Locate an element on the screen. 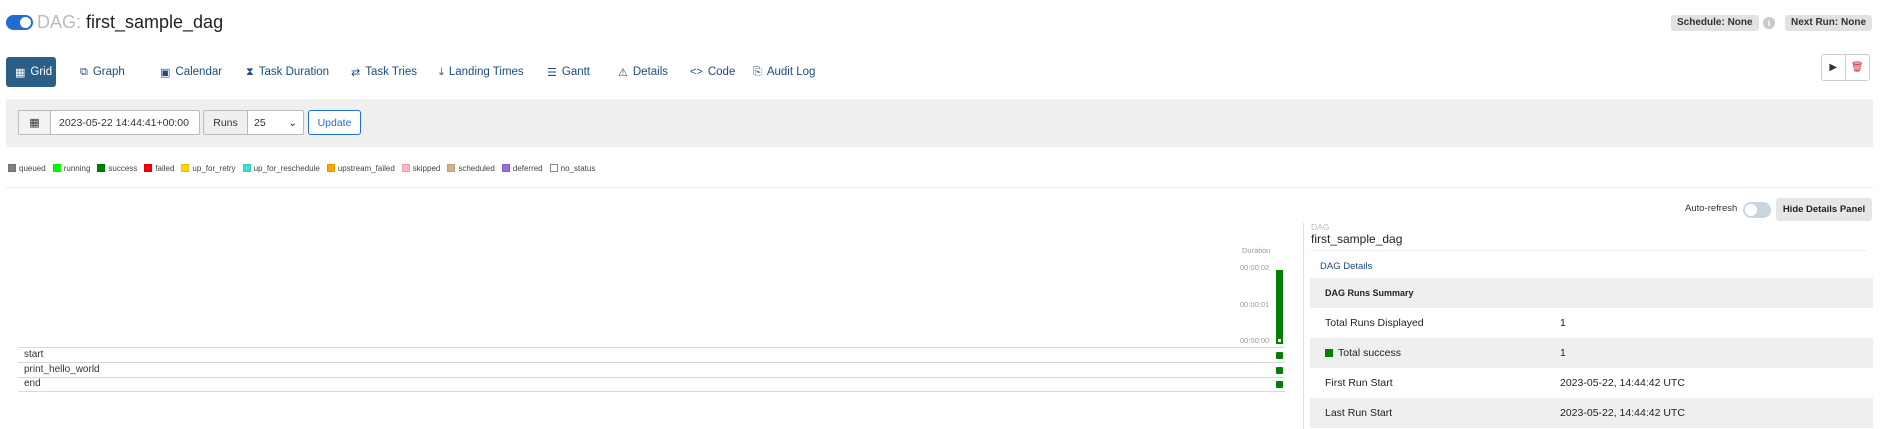 This screenshot has width=1897, height=429. dag-title: first_sample_dag is located at coordinates (155, 22).